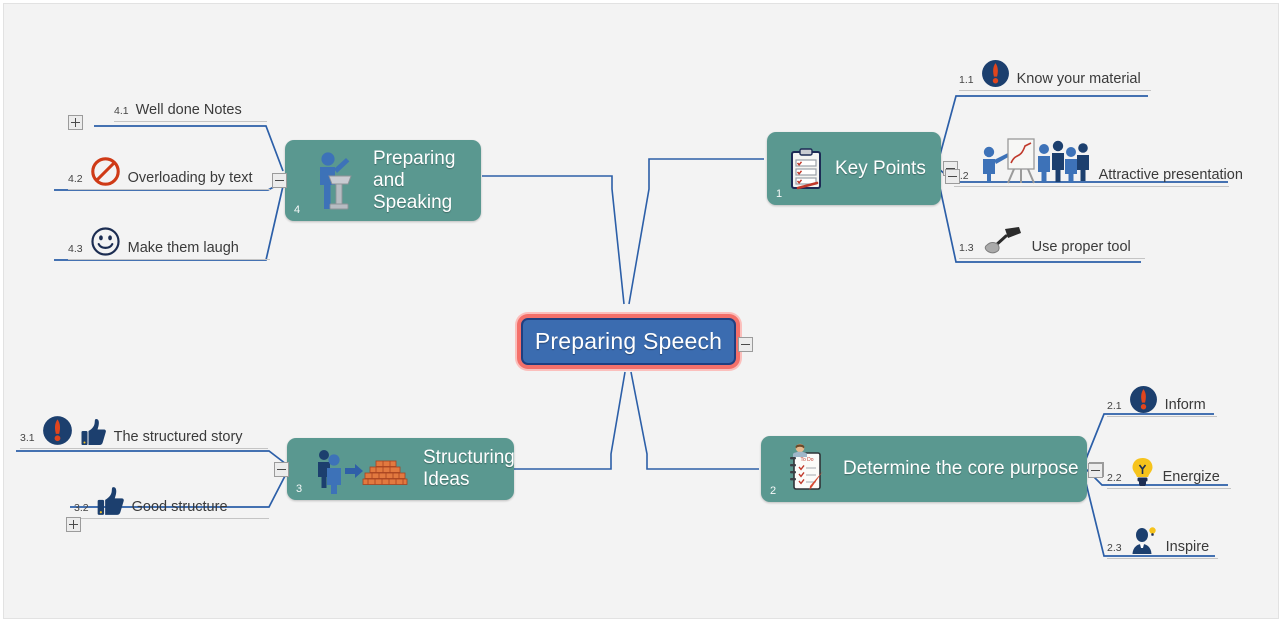 The height and width of the screenshot is (622, 1282). What do you see at coordinates (105, 171) in the screenshot?
I see `prohibition-icon` at bounding box center [105, 171].